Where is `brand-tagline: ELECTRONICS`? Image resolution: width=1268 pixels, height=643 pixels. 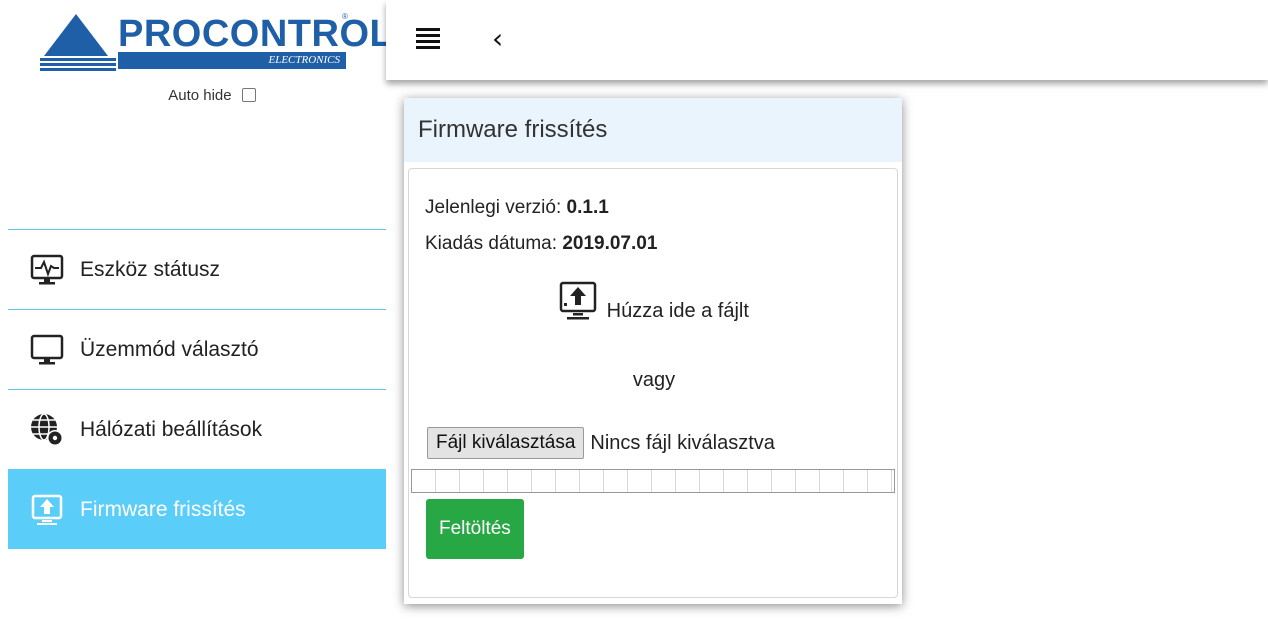 brand-tagline: ELECTRONICS is located at coordinates (232, 60).